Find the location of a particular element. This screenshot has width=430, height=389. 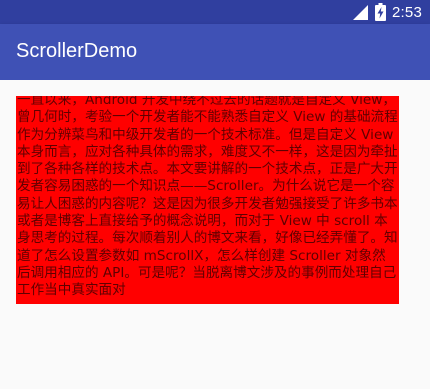

status-clock: 2:53 is located at coordinates (407, 12).